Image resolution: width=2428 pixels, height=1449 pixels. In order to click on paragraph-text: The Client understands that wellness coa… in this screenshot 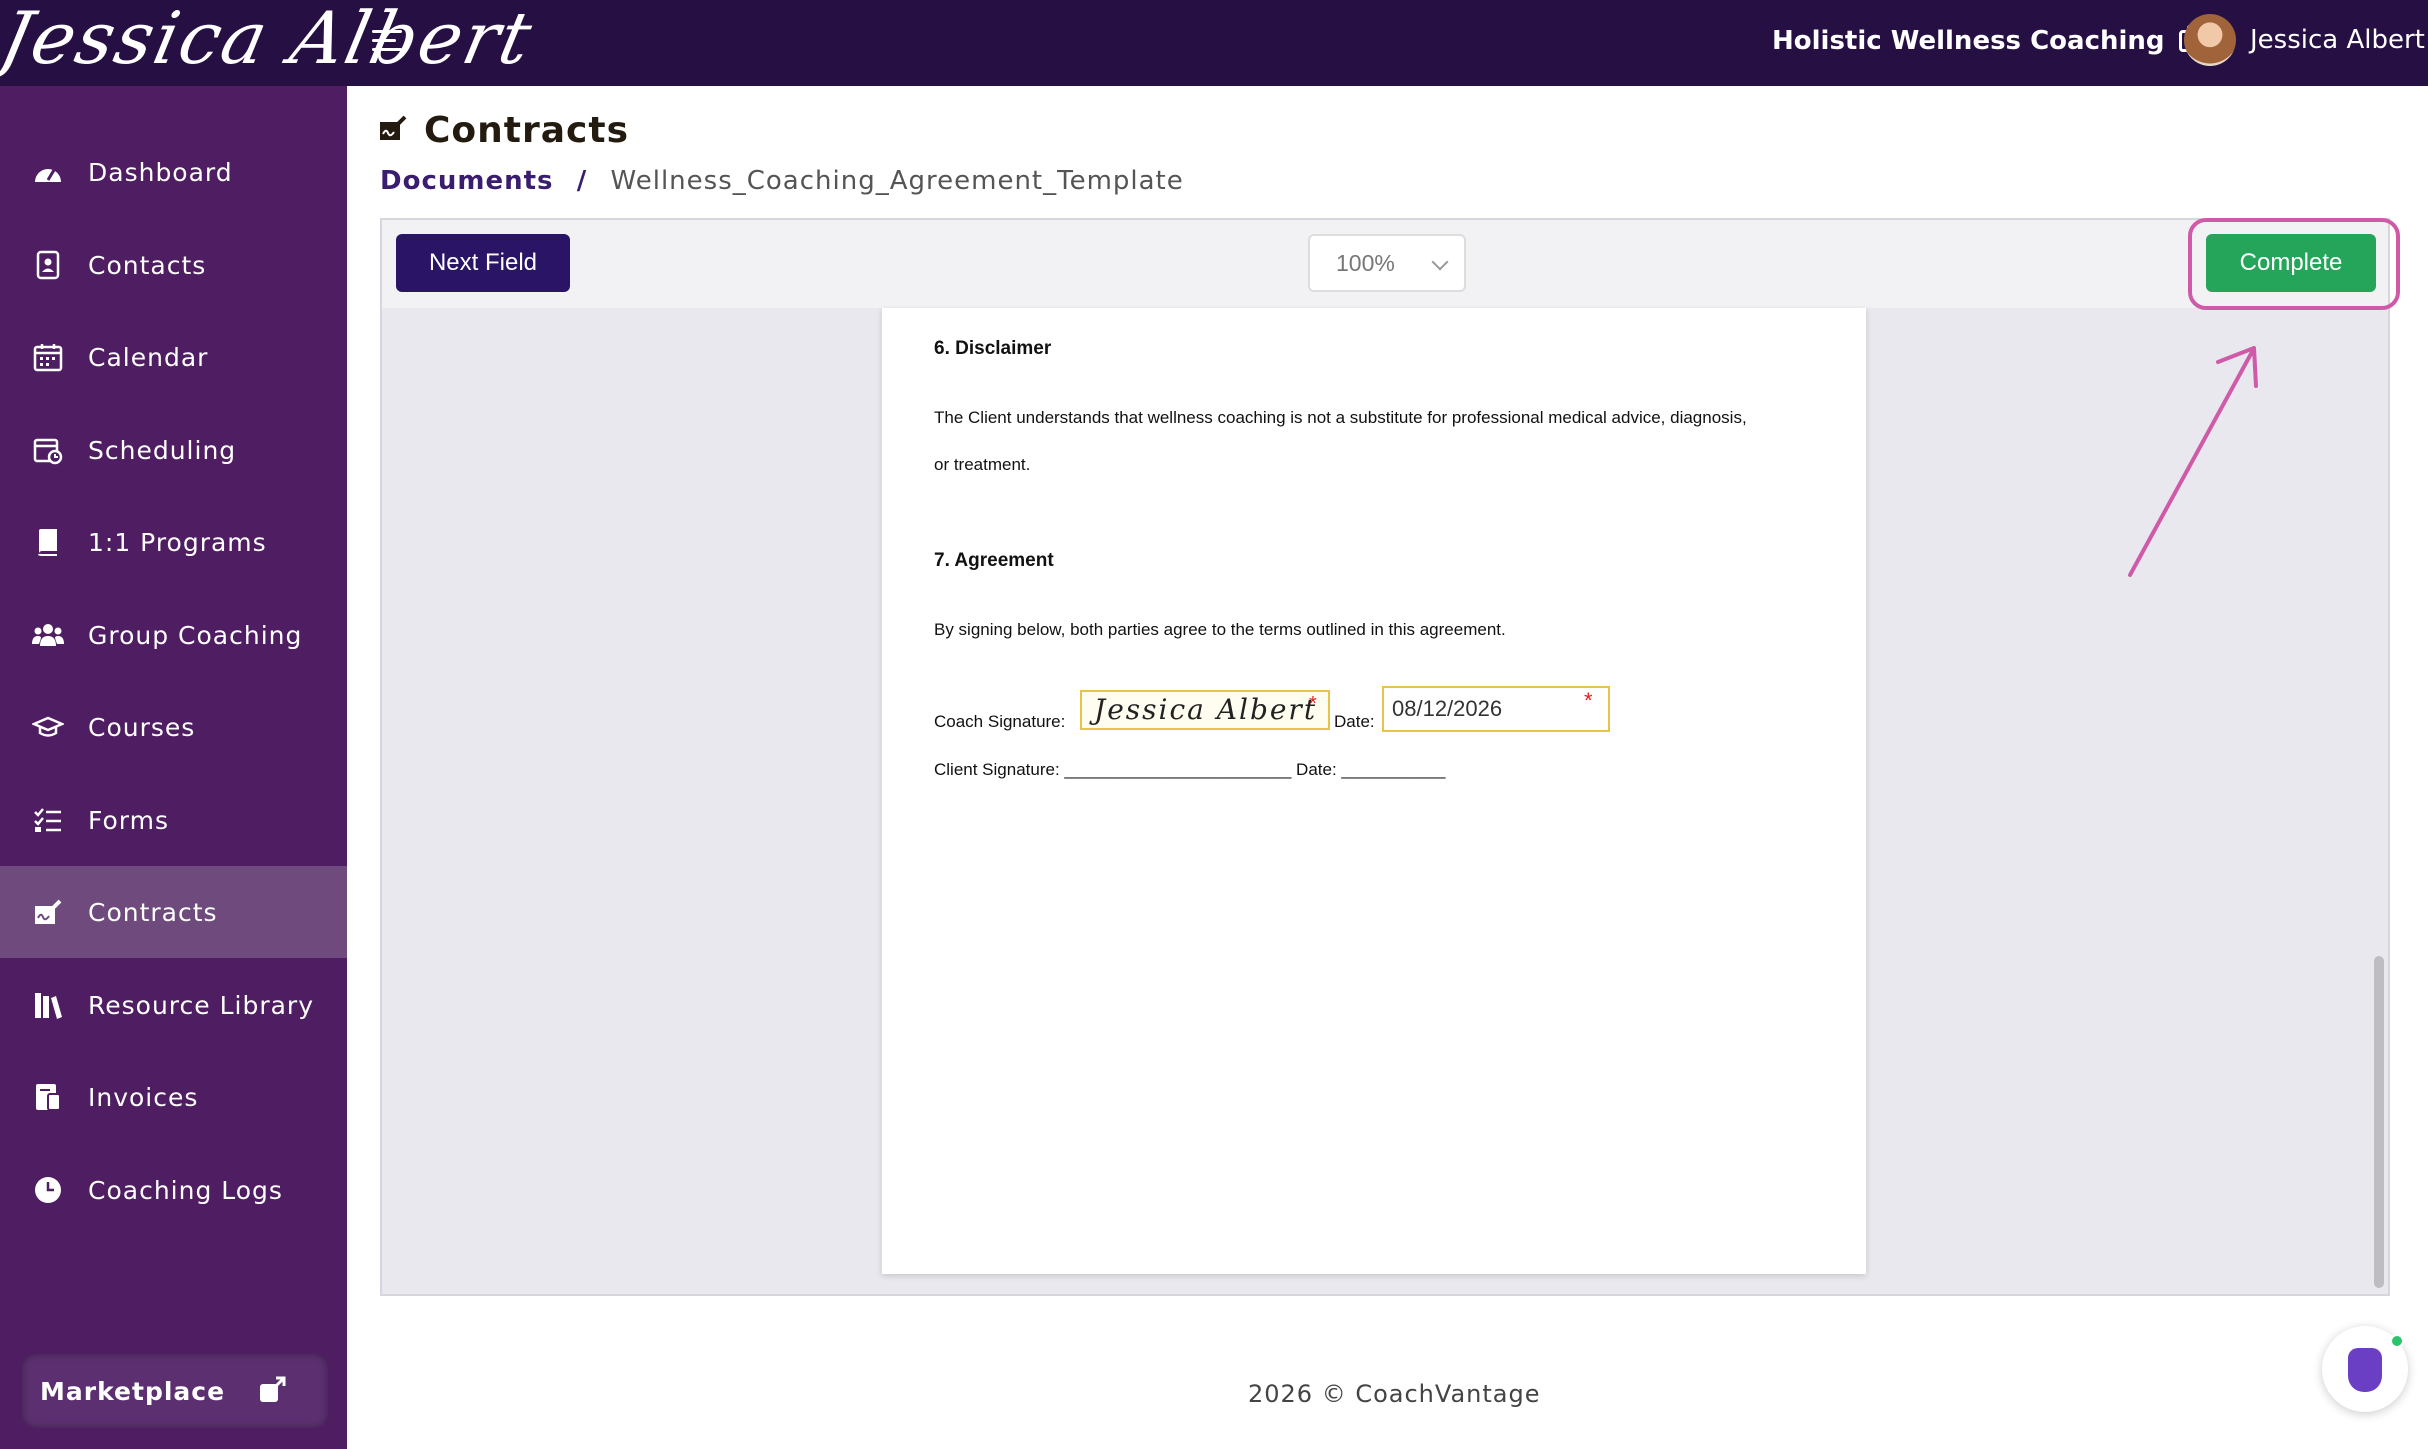, I will do `click(1340, 417)`.